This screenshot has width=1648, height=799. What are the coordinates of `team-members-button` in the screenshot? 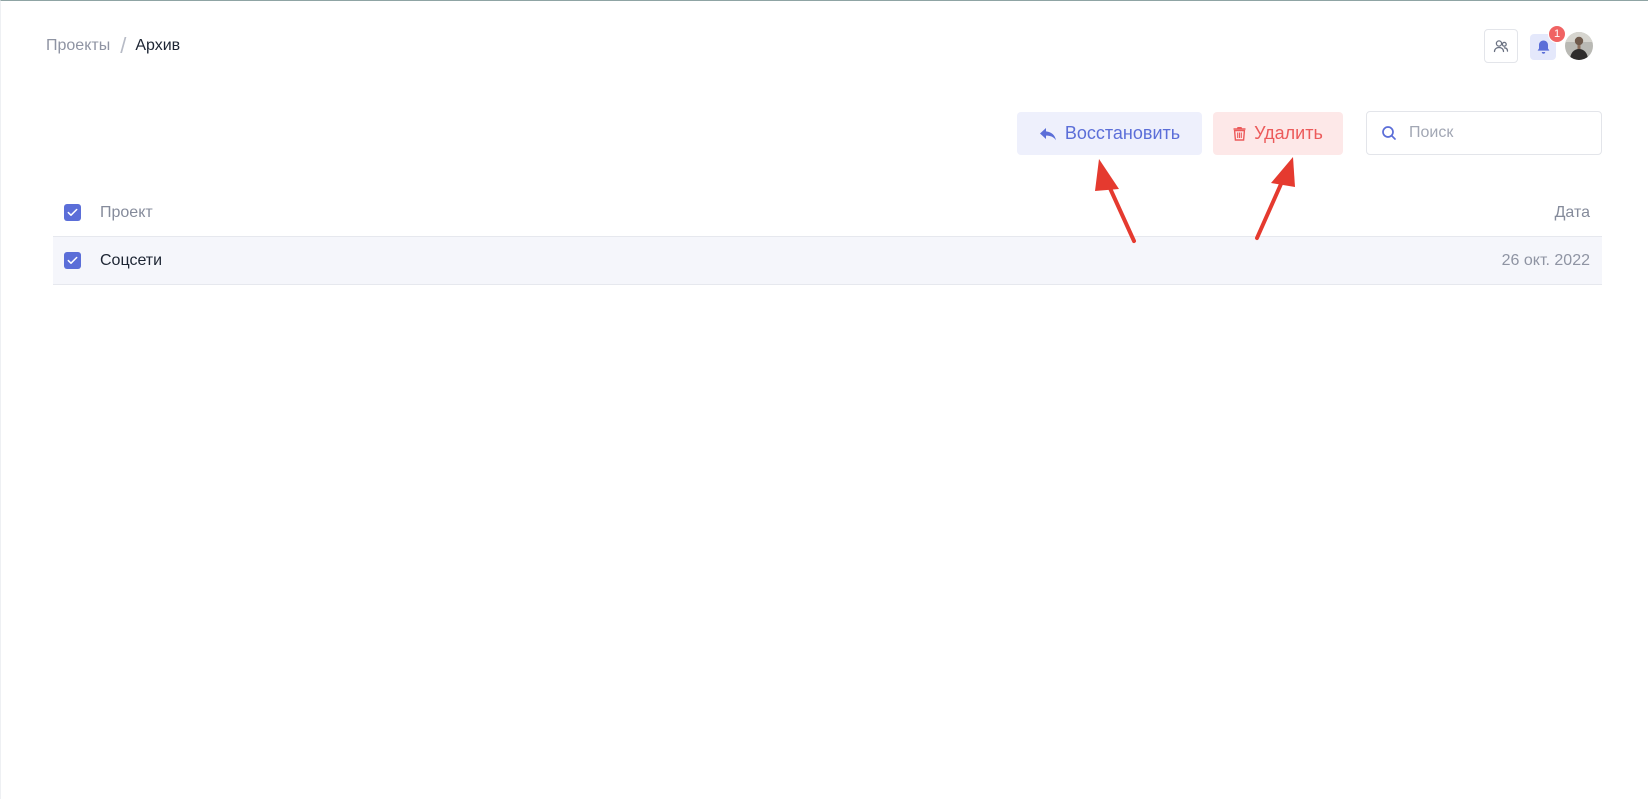 It's located at (1501, 46).